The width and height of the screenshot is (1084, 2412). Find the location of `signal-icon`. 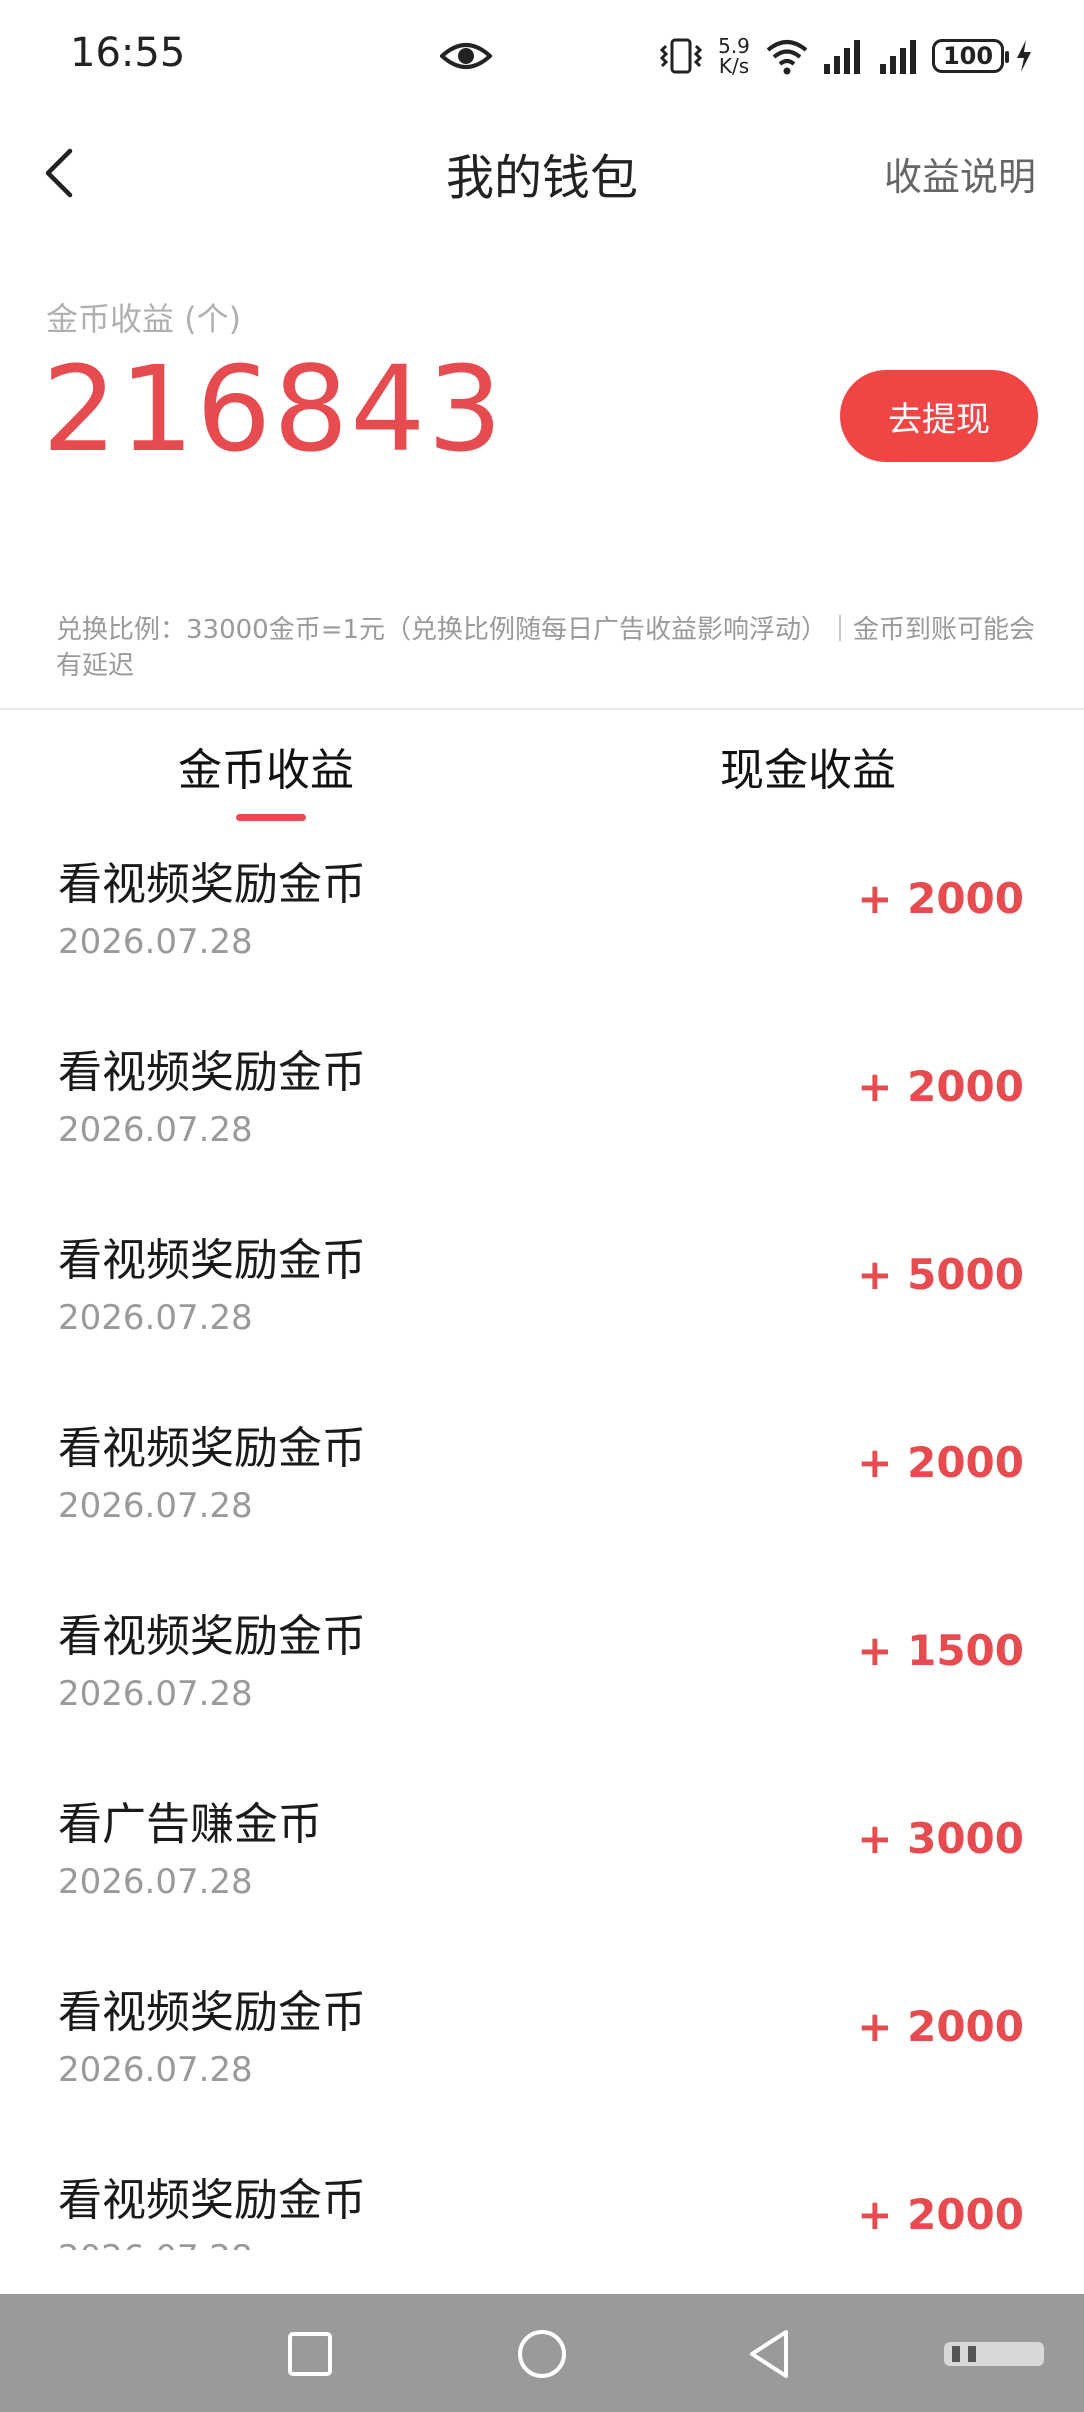

signal-icon is located at coordinates (842, 57).